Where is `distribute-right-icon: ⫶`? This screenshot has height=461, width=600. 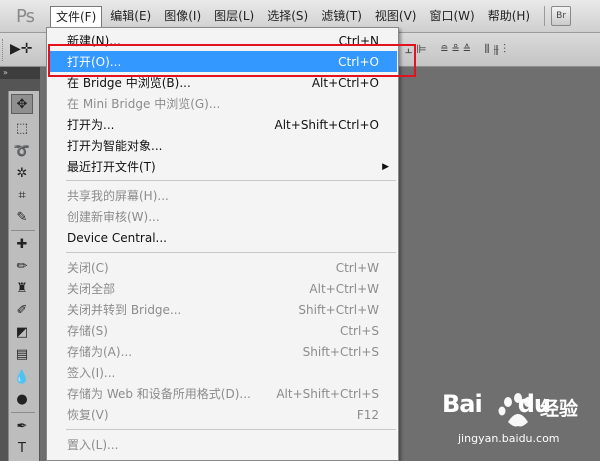 distribute-right-icon: ⫶ is located at coordinates (504, 49).